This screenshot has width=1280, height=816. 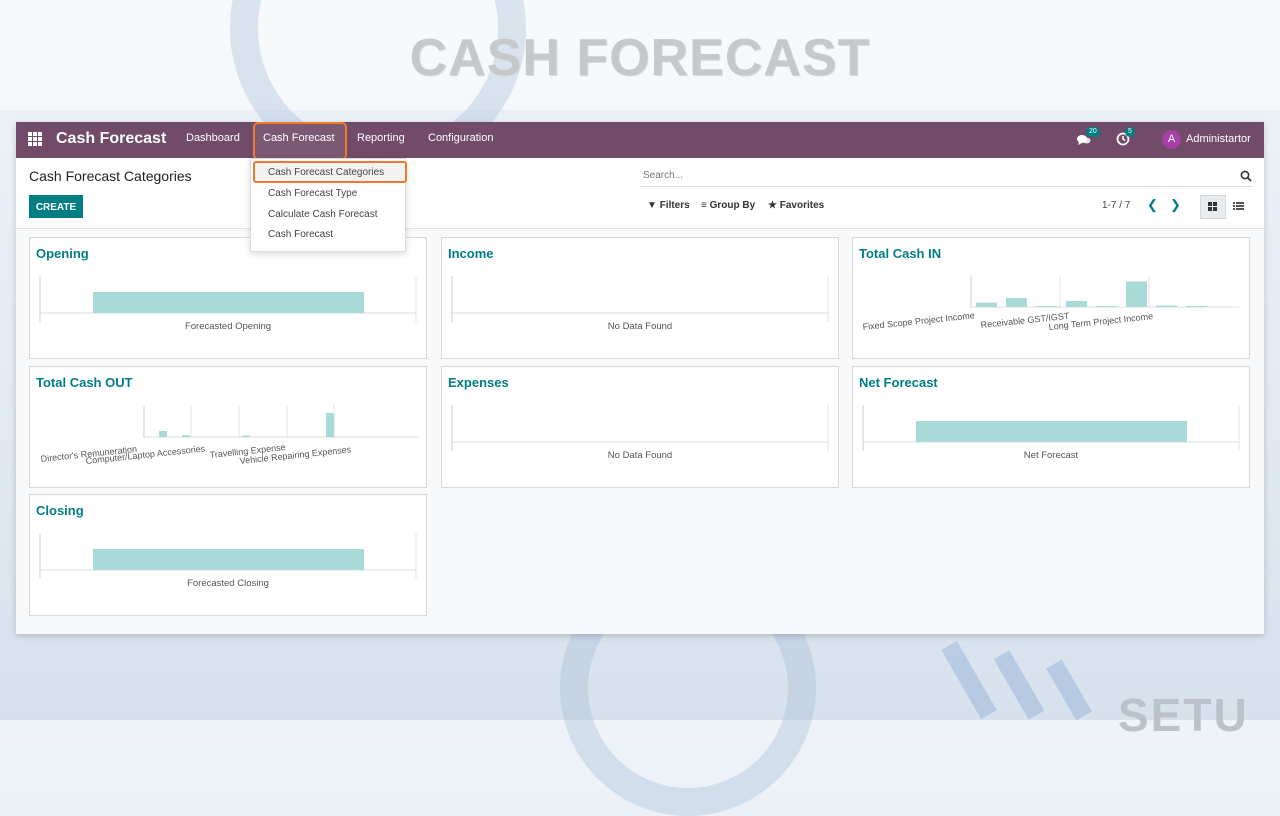 I want to click on group-by-button: ≡ Group By, so click(x=728, y=205).